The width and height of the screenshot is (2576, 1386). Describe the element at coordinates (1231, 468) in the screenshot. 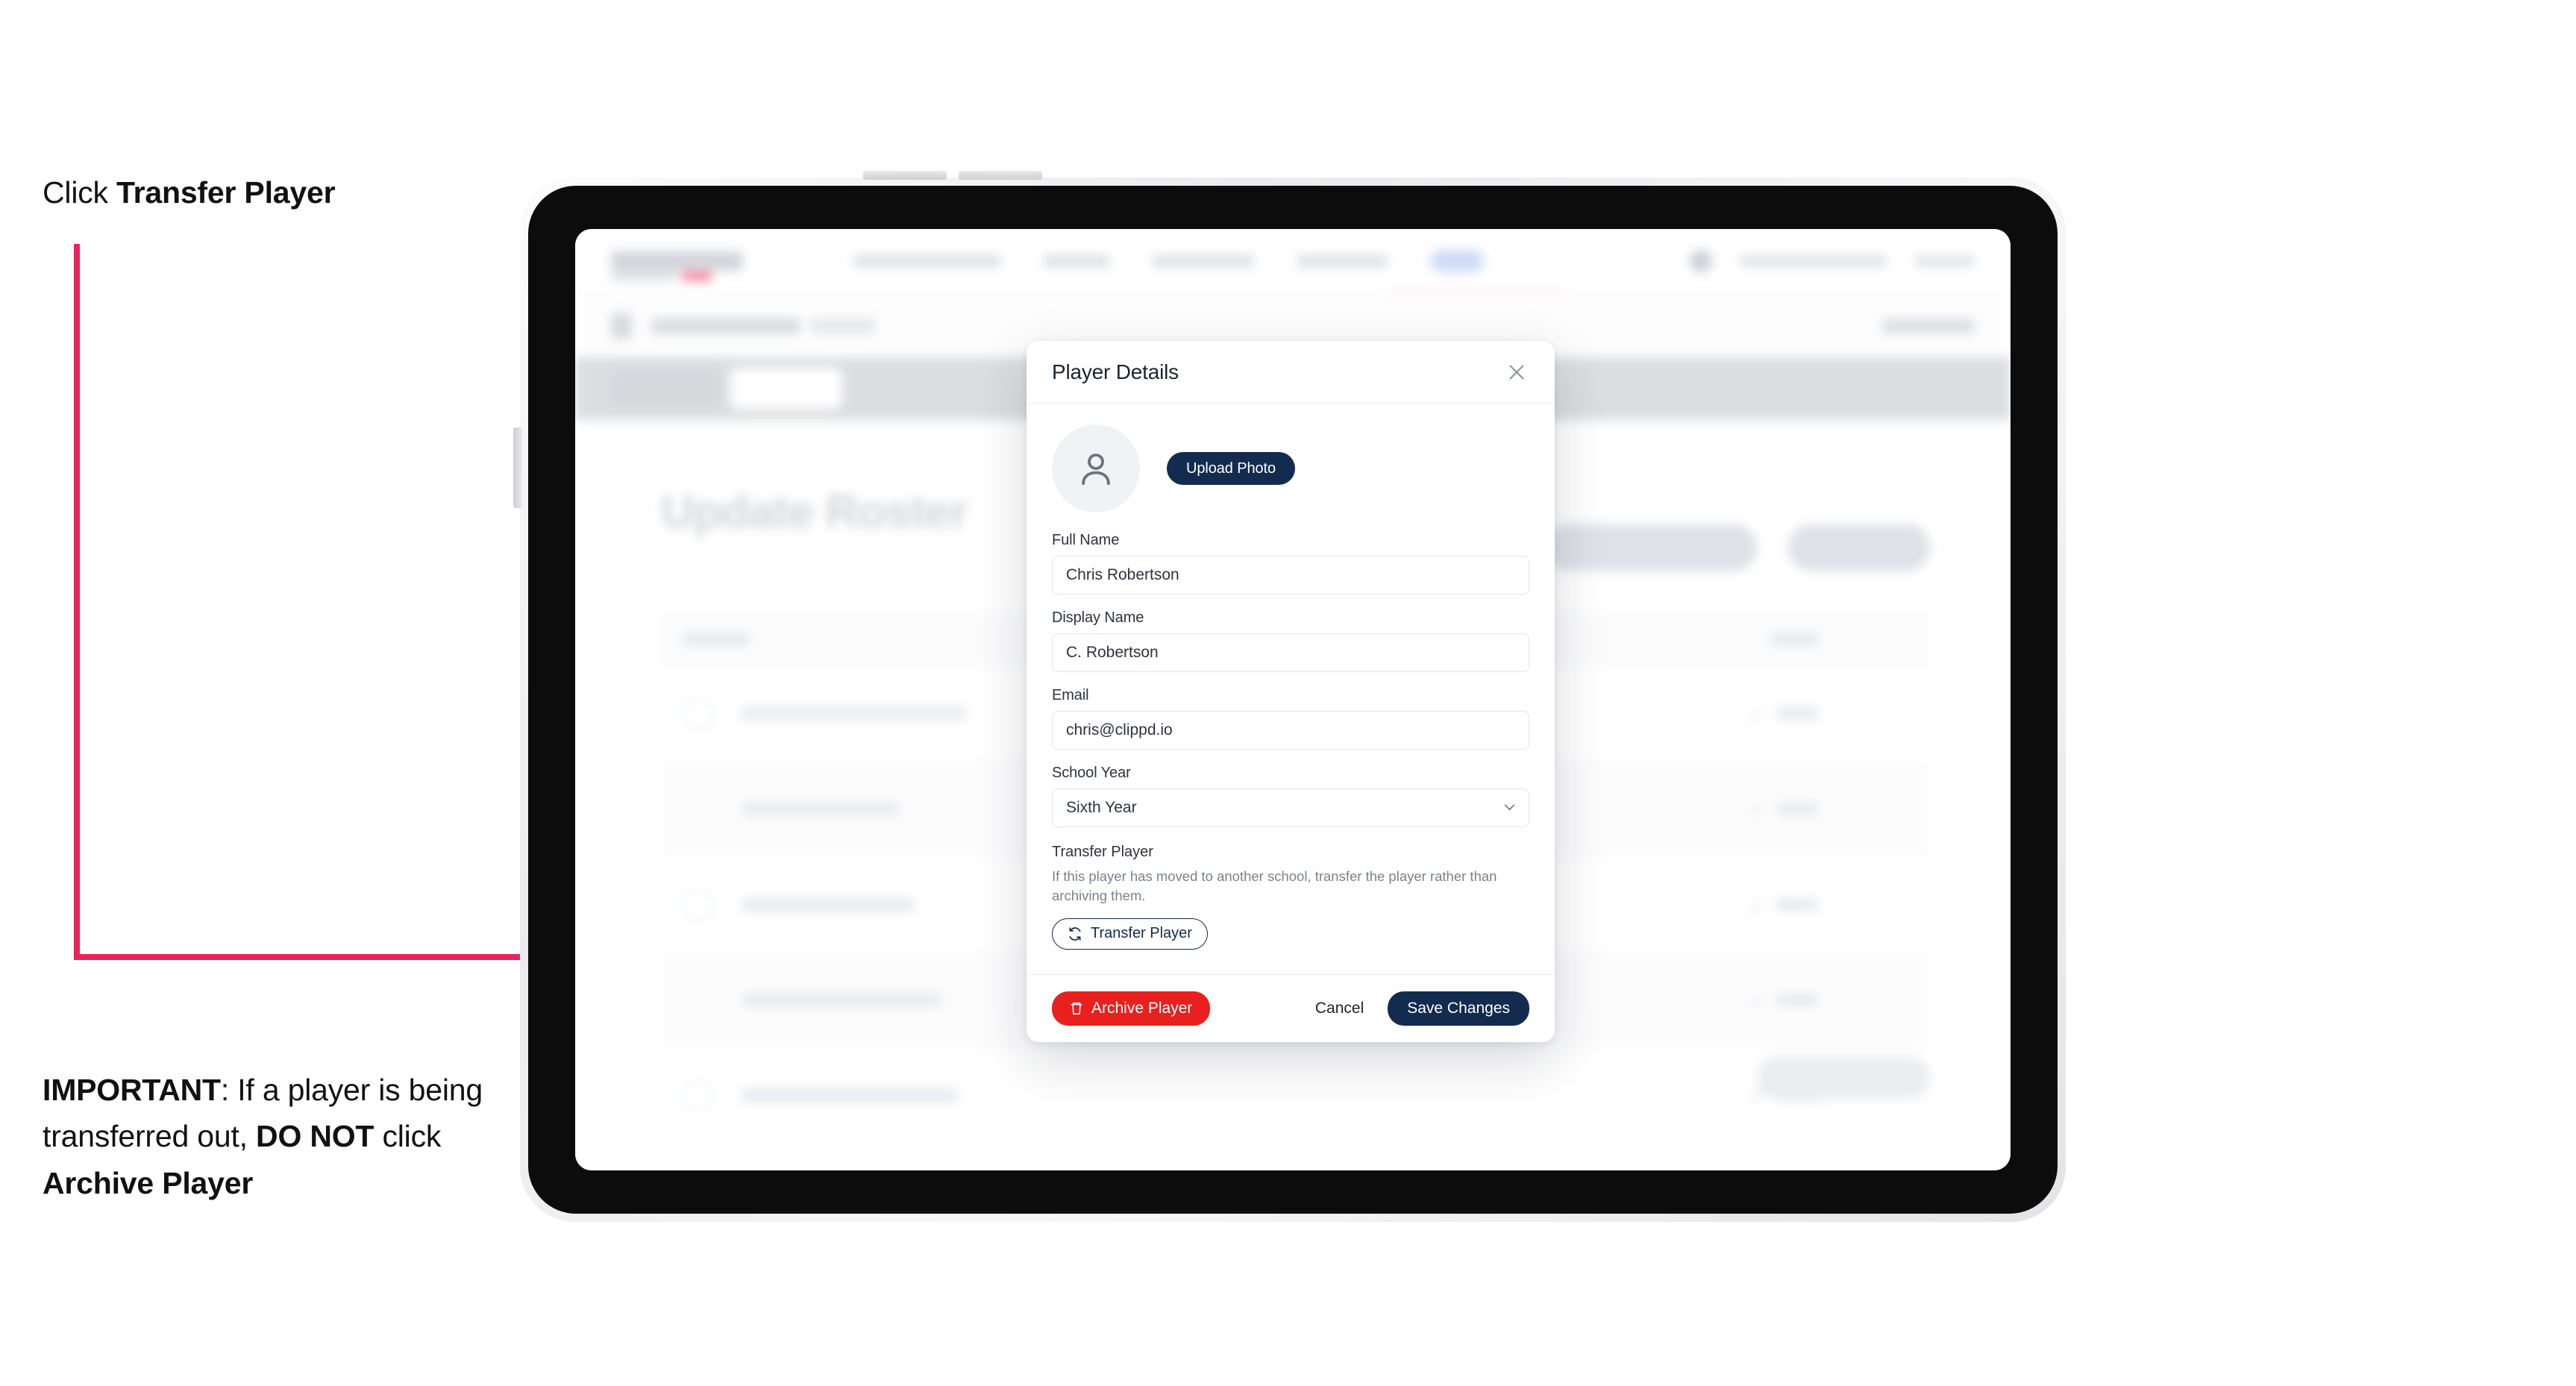

I see `upload-photo-button: Upload Photo` at that location.